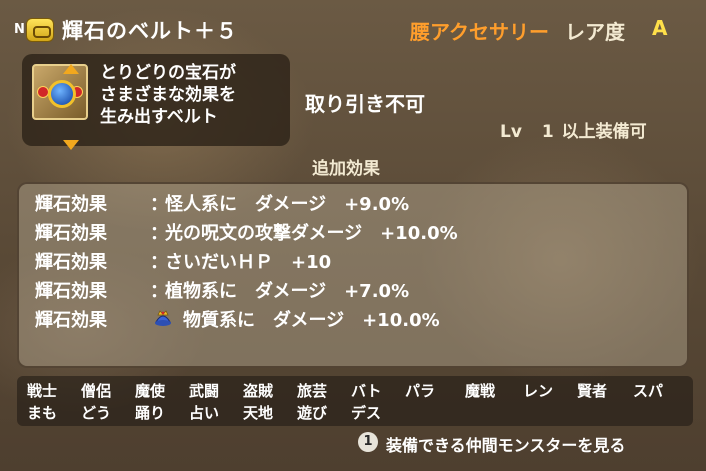  Describe the element at coordinates (19, 29) in the screenshot. I see `new-mark: N` at that location.